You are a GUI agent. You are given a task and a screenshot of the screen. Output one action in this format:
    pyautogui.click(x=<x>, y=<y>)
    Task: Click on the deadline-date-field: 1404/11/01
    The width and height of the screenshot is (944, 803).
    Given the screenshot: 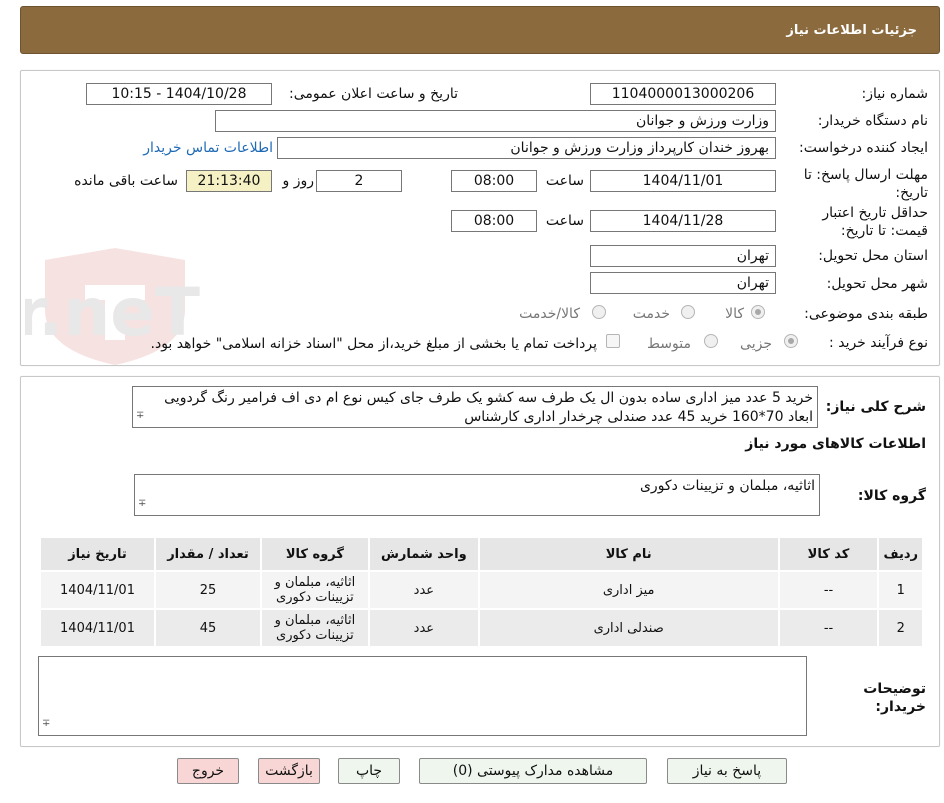 What is the action you would take?
    pyautogui.click(x=683, y=181)
    